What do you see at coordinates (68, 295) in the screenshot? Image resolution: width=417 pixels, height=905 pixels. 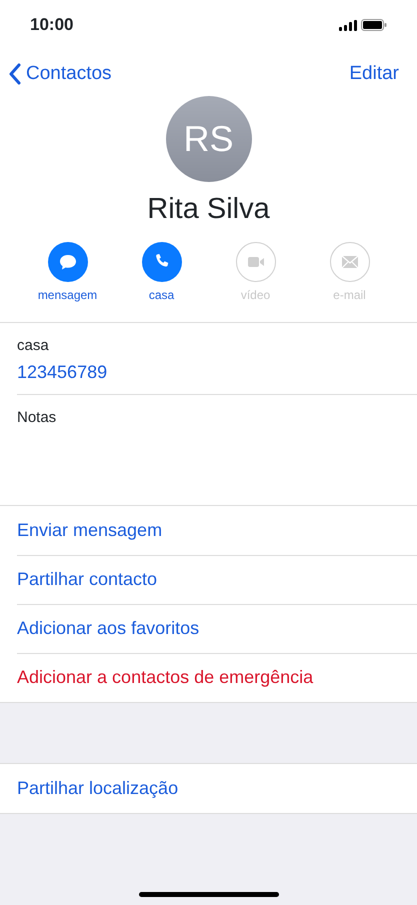 I see `action-label: mensagem` at bounding box center [68, 295].